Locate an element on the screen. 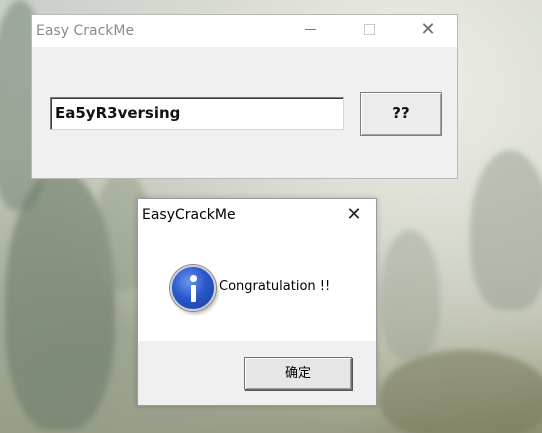 Image resolution: width=542 pixels, height=433 pixels. message-box-titlebar: EasyCrackMe ✕ is located at coordinates (257, 214).